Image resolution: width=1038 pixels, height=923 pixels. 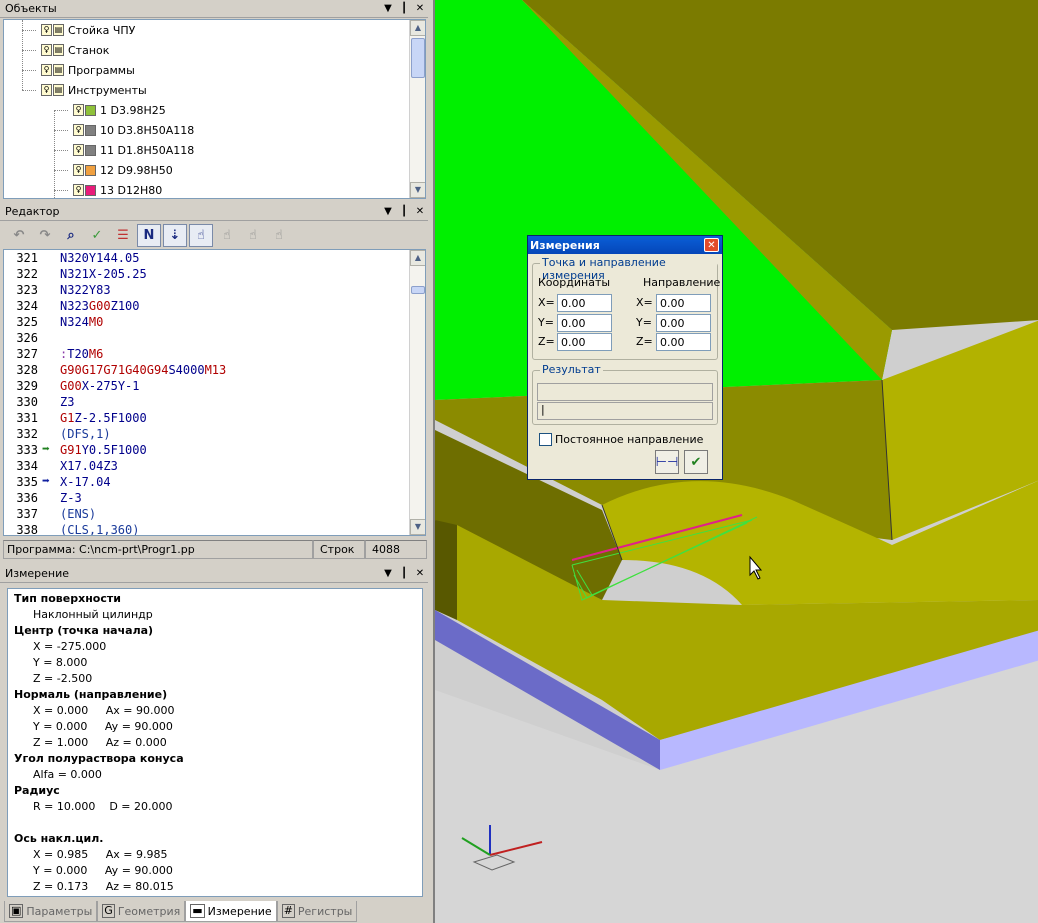 What do you see at coordinates (683, 303) in the screenshot?
I see `dir-x-field: 0.00` at bounding box center [683, 303].